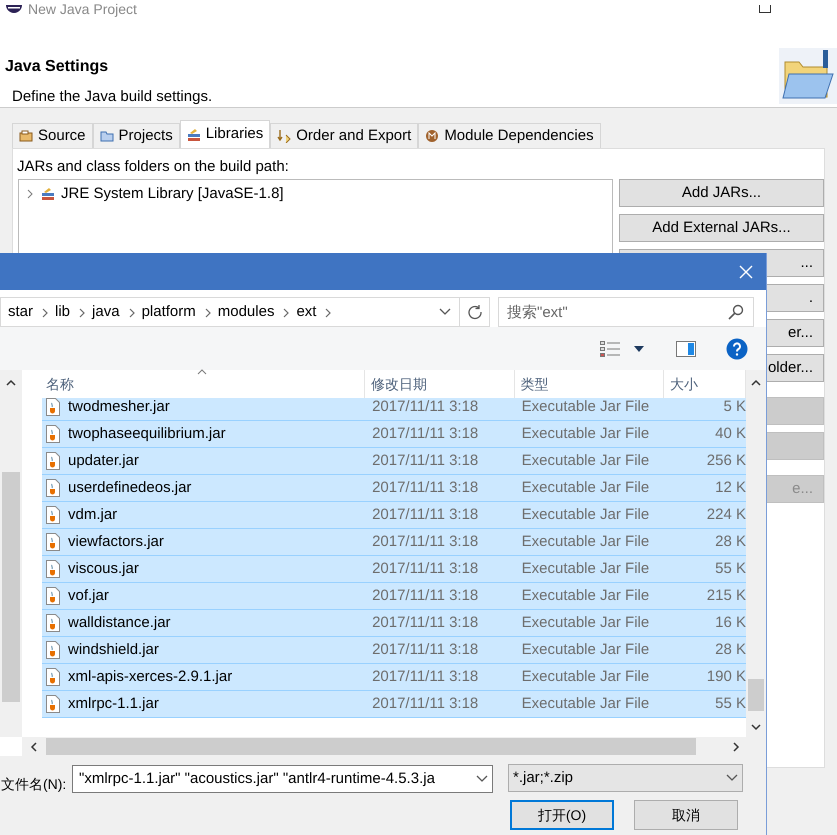  I want to click on file-name: viscous.jar, so click(103, 568).